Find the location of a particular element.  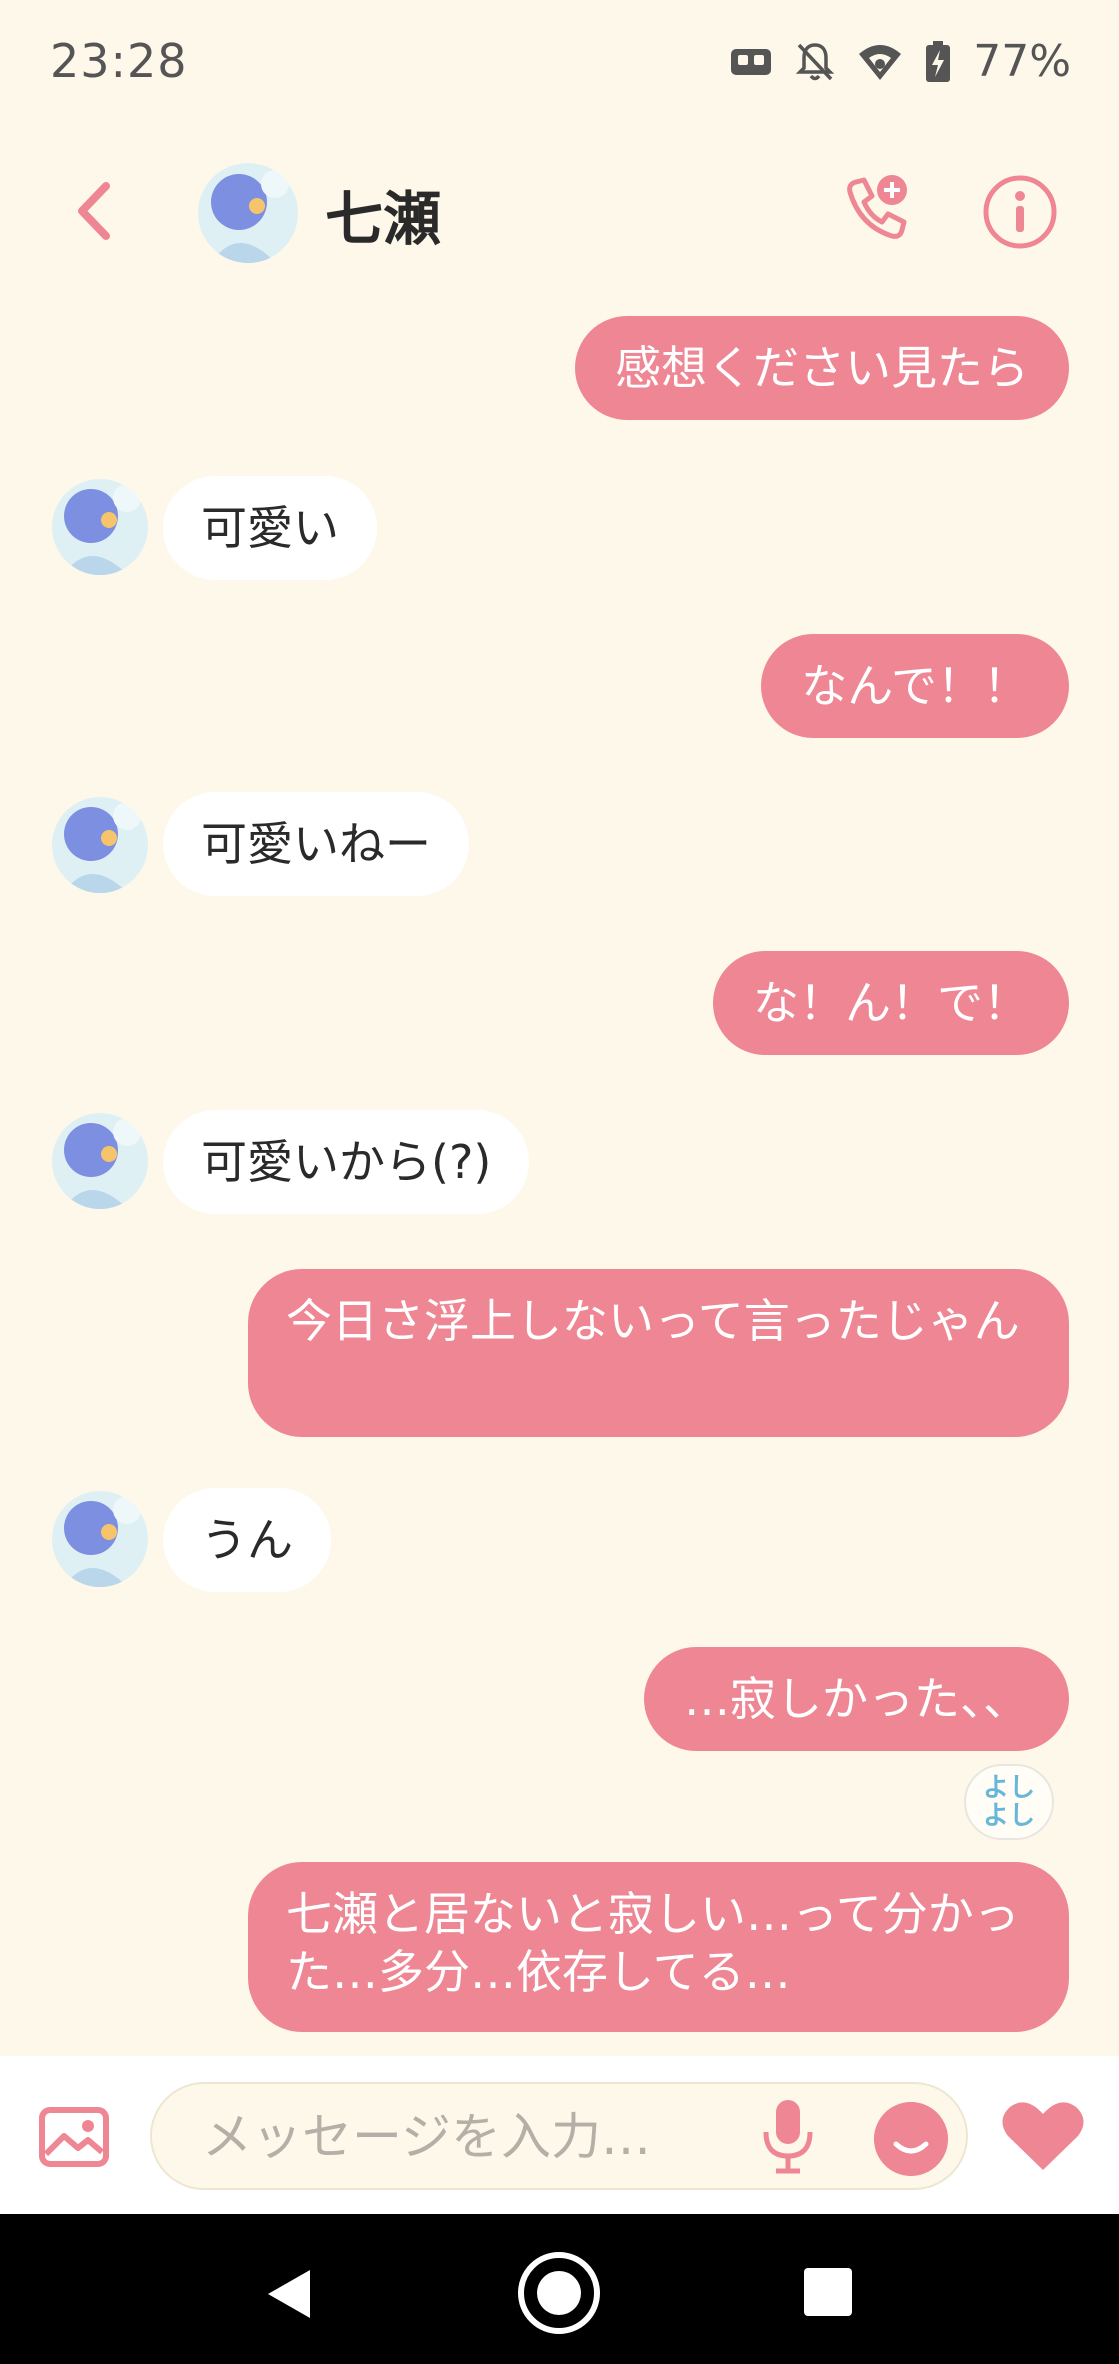

smiley-icon is located at coordinates (911, 2139).